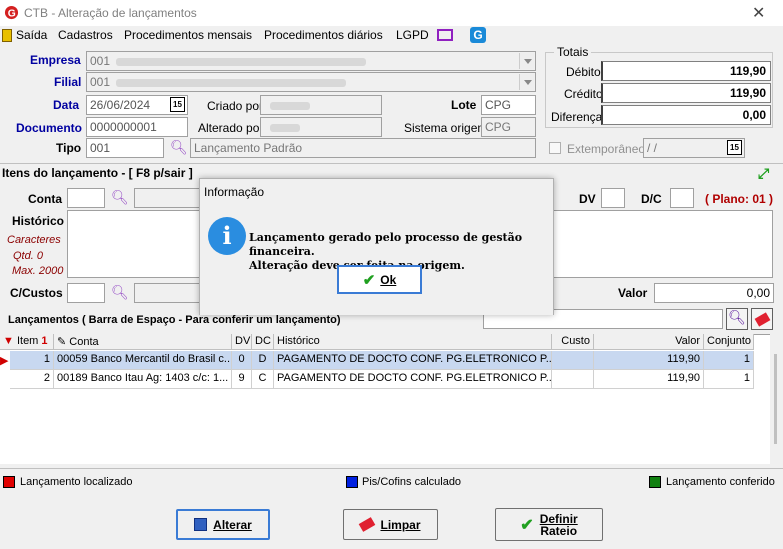 Image resolution: width=783 pixels, height=549 pixels. Describe the element at coordinates (352, 482) in the screenshot. I see `legend-piscofins-swatch` at that location.